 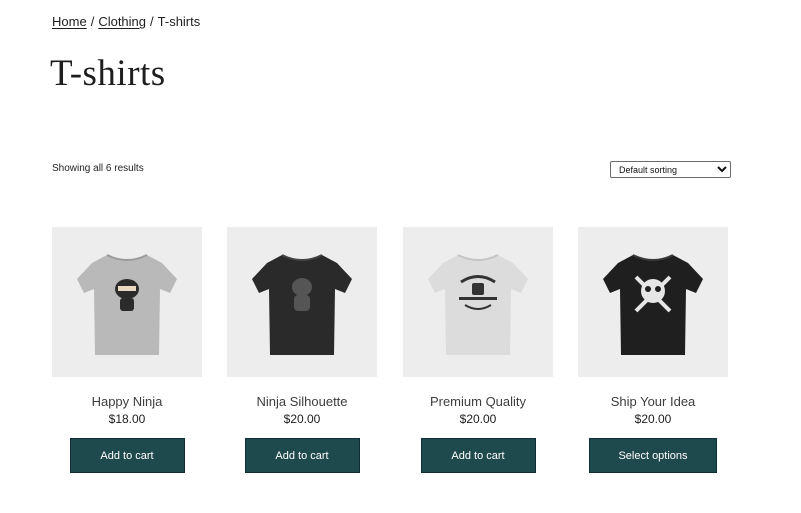 I want to click on page-title: T-shirts, so click(x=108, y=73).